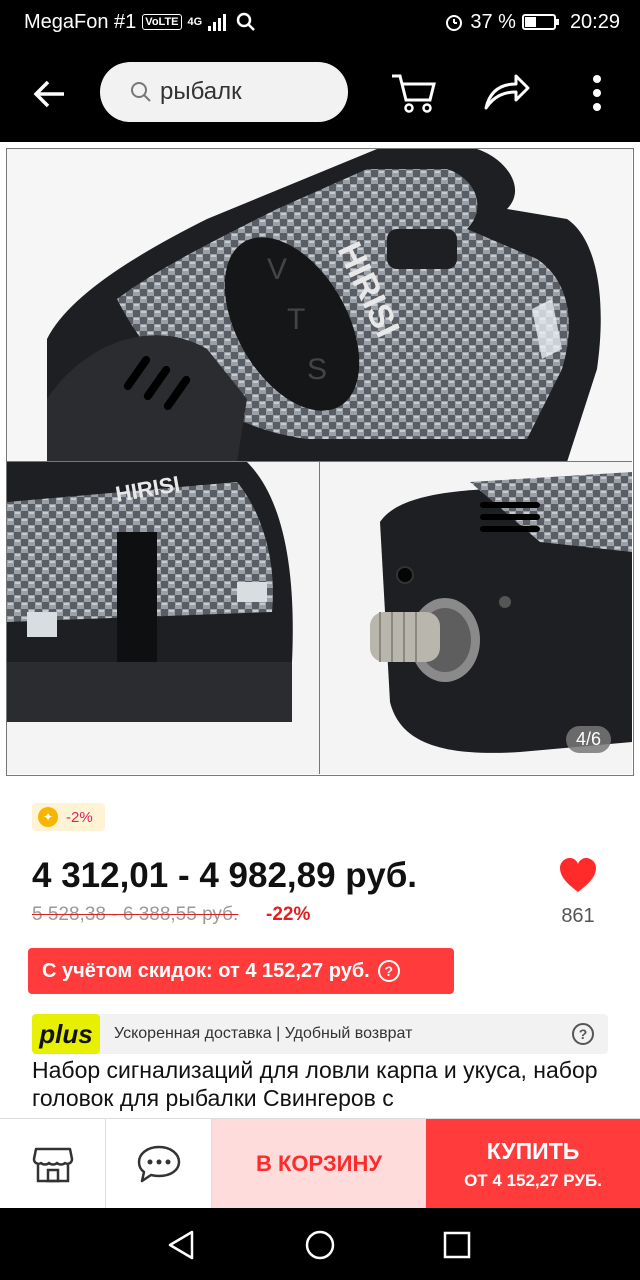  I want to click on search-icon, so click(141, 92).